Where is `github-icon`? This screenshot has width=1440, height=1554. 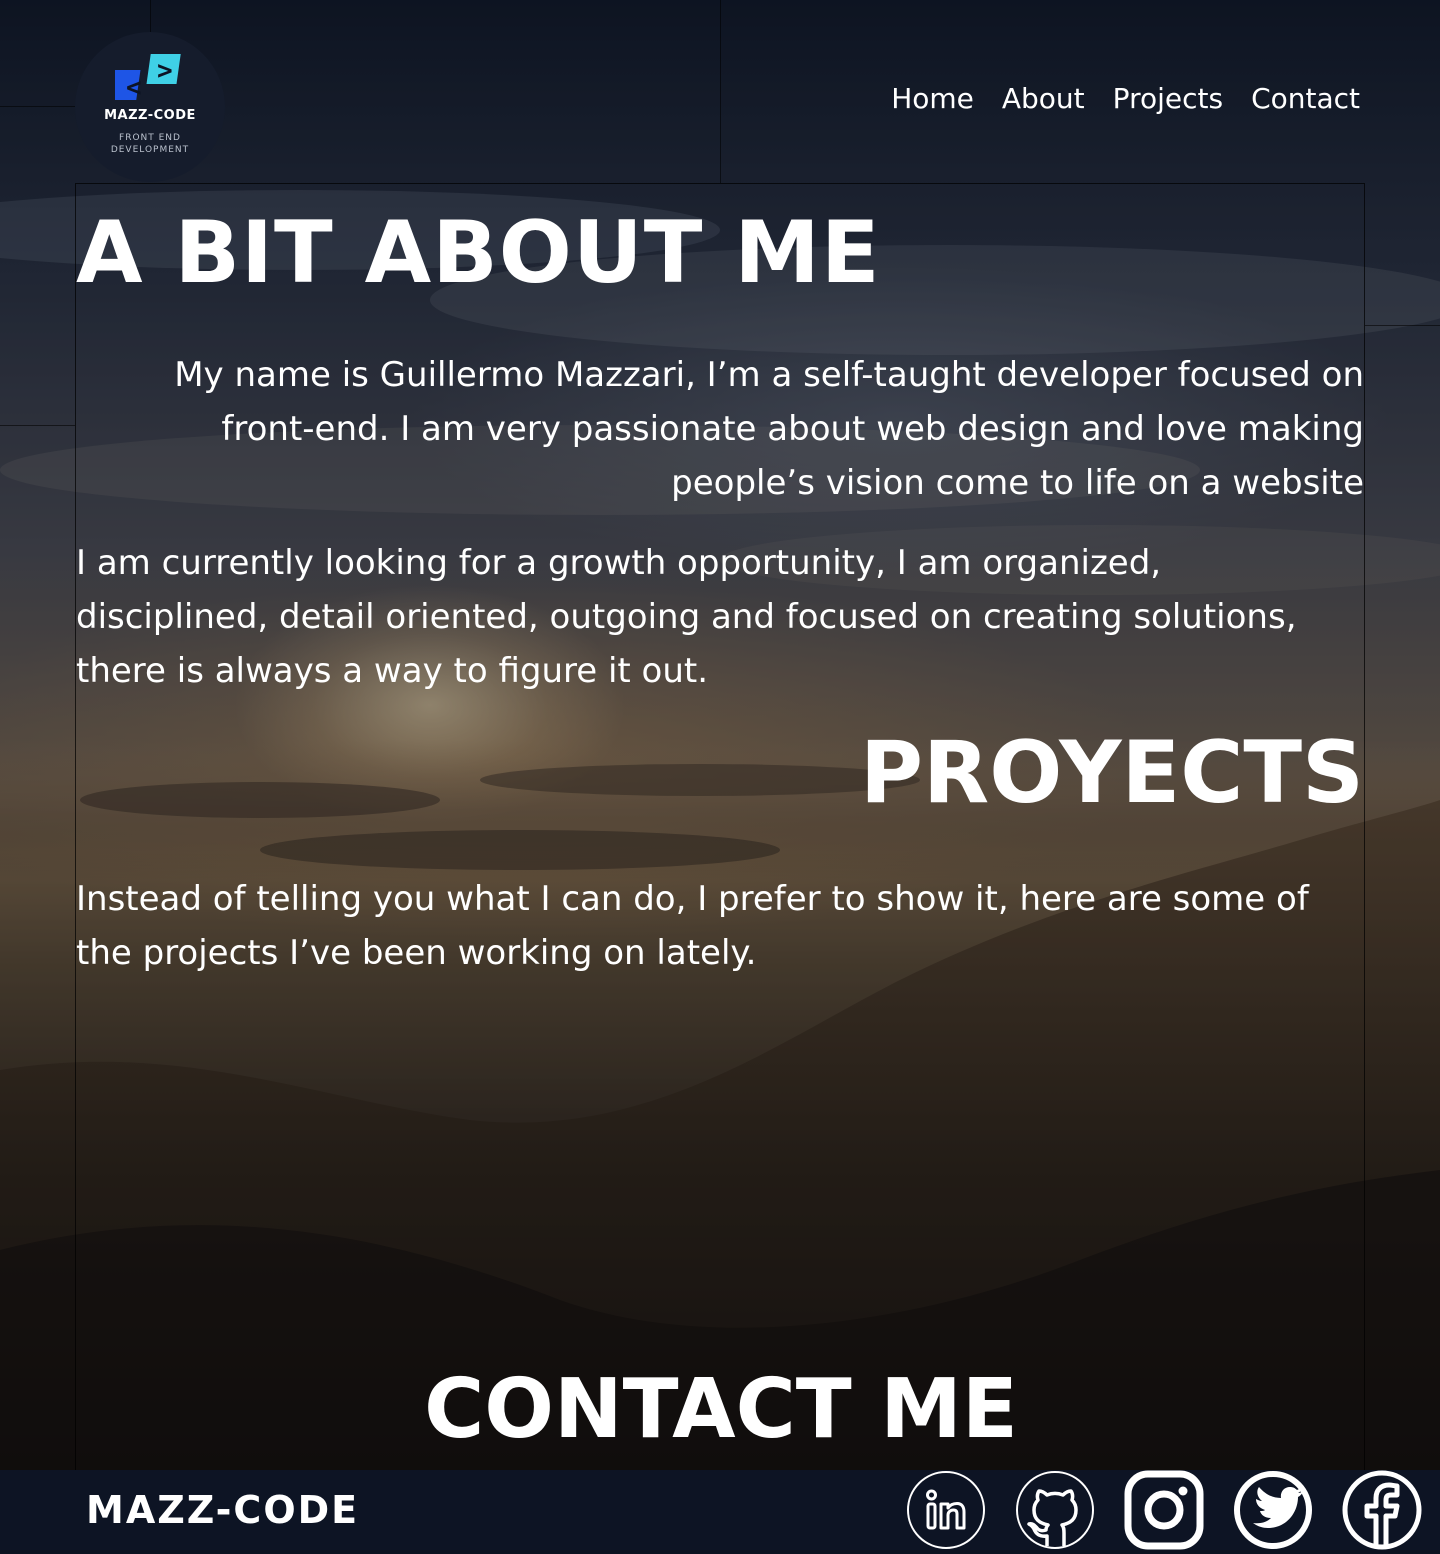 github-icon is located at coordinates (1055, 1510).